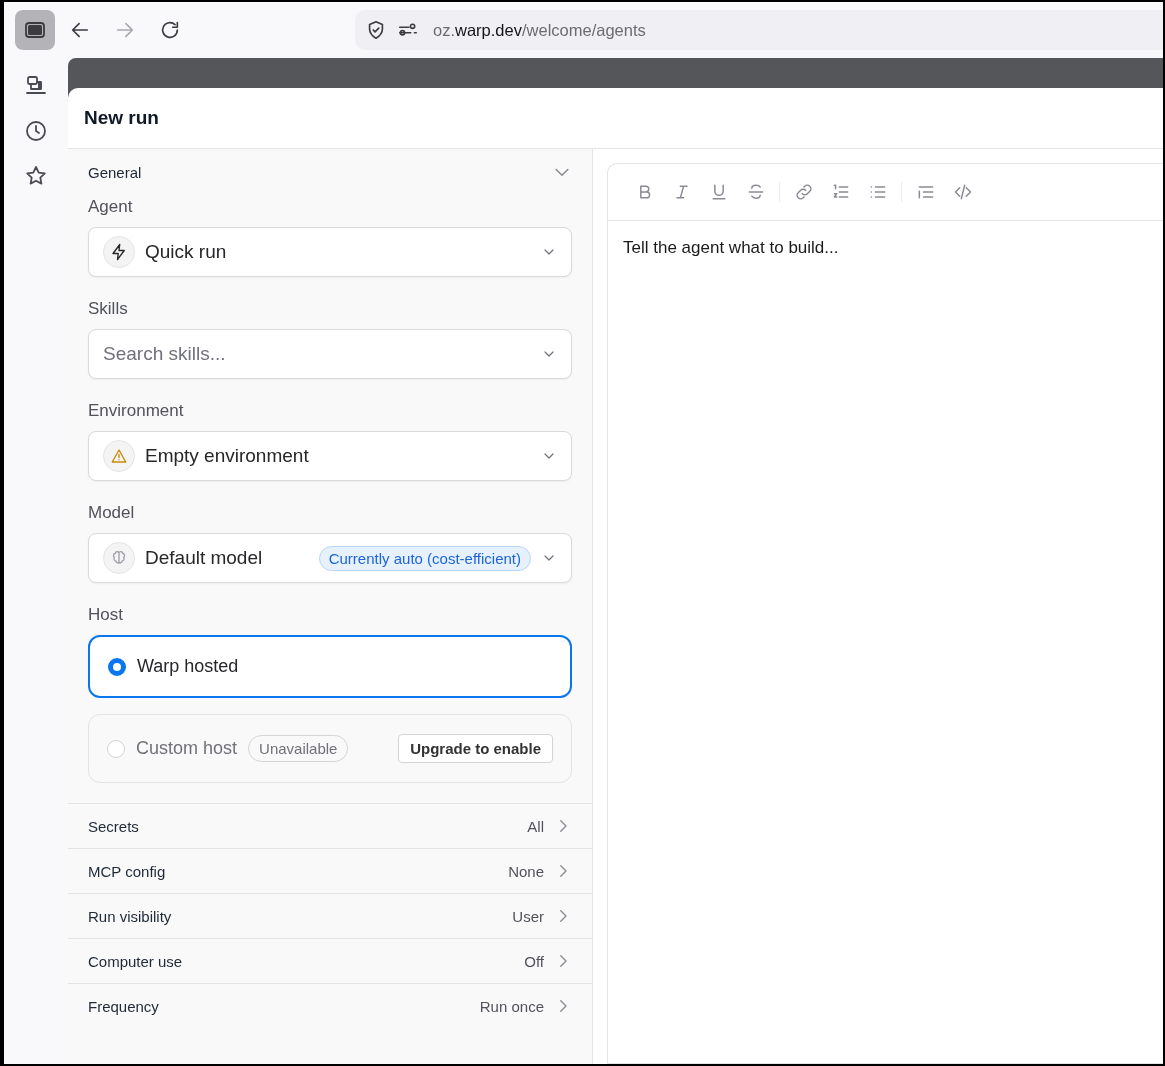  I want to click on clock-icon, so click(36, 131).